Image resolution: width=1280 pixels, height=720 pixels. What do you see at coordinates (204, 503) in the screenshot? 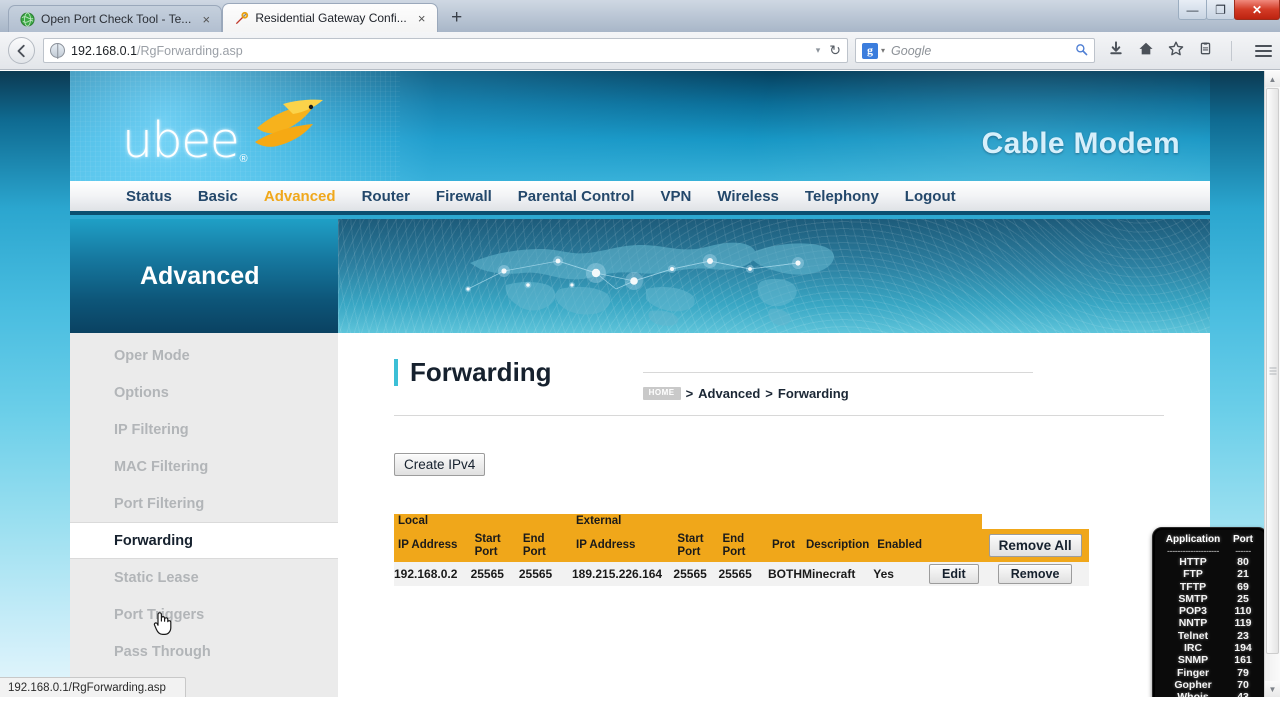
I see `sidebar-item-port-filtering: Port Filtering` at bounding box center [204, 503].